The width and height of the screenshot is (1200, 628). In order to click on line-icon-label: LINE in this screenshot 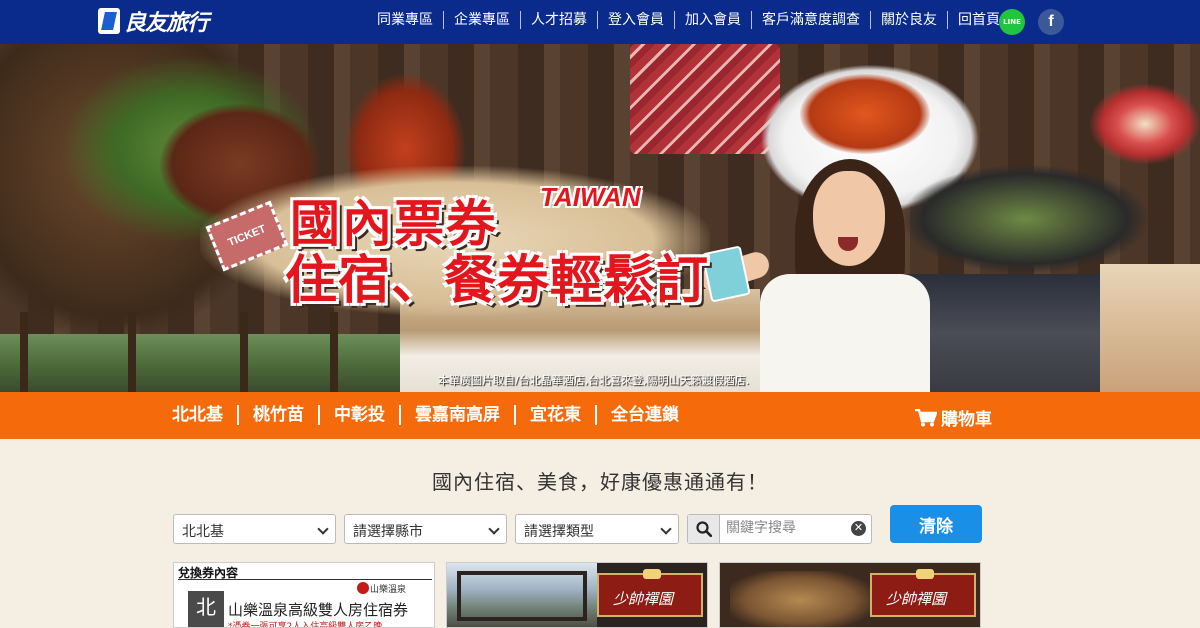, I will do `click(1012, 22)`.